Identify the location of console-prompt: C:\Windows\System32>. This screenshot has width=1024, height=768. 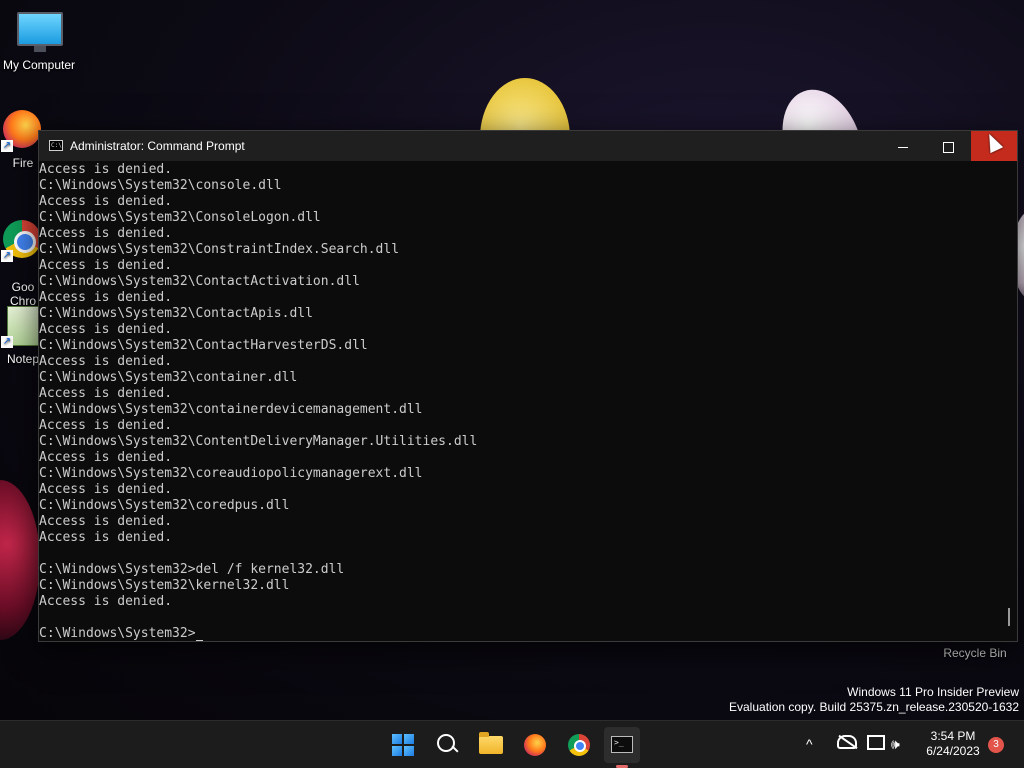
(117, 633).